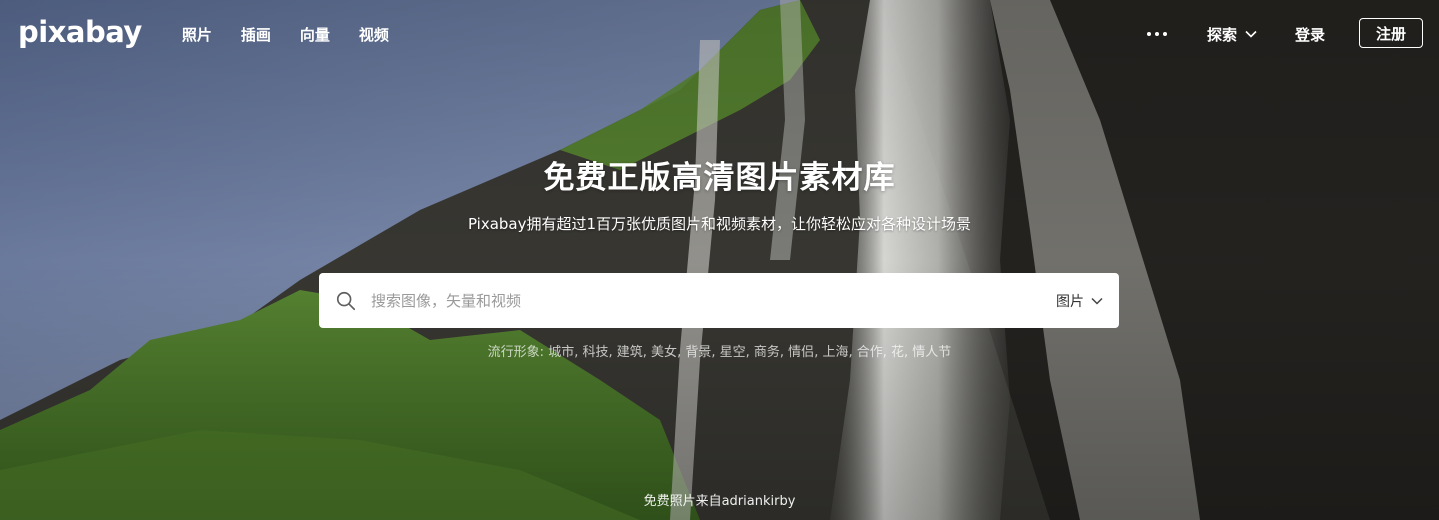 This screenshot has width=1439, height=520. I want to click on pixabay-logo: pixabay, so click(80, 32).